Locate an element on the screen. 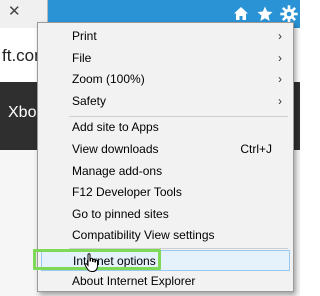  menu-item-shortcut: Ctrl+J is located at coordinates (256, 149).